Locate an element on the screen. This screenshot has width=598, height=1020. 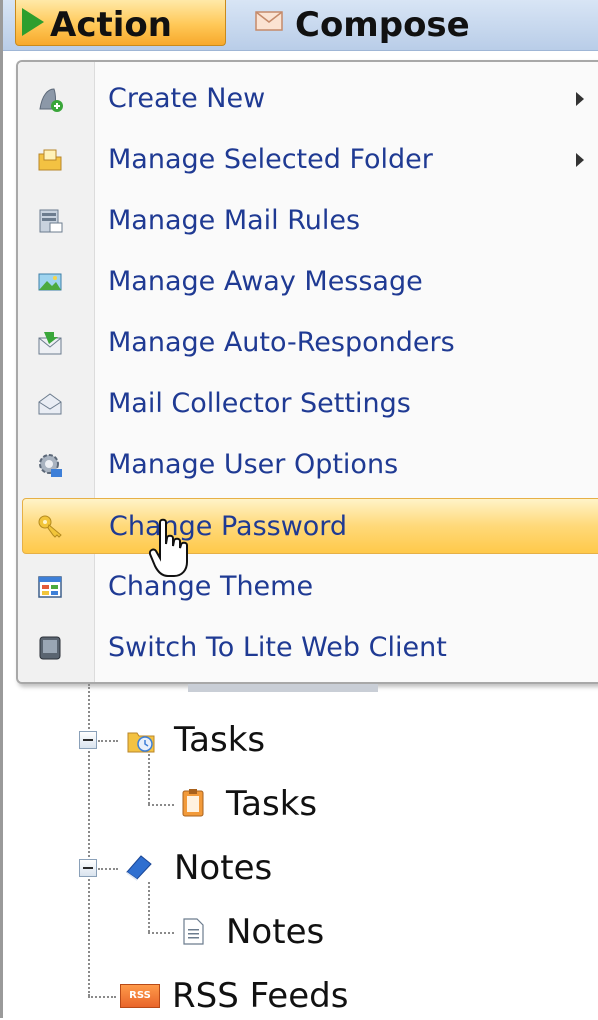
compose-button-label: Compose is located at coordinates (382, 25).